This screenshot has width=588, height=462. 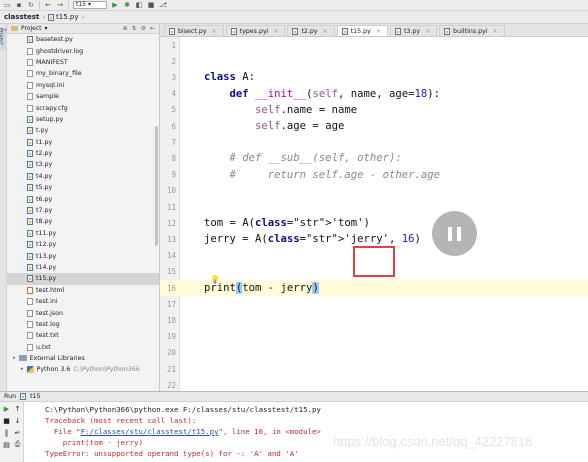 I want to click on code-line: 11, so click(x=374, y=207).